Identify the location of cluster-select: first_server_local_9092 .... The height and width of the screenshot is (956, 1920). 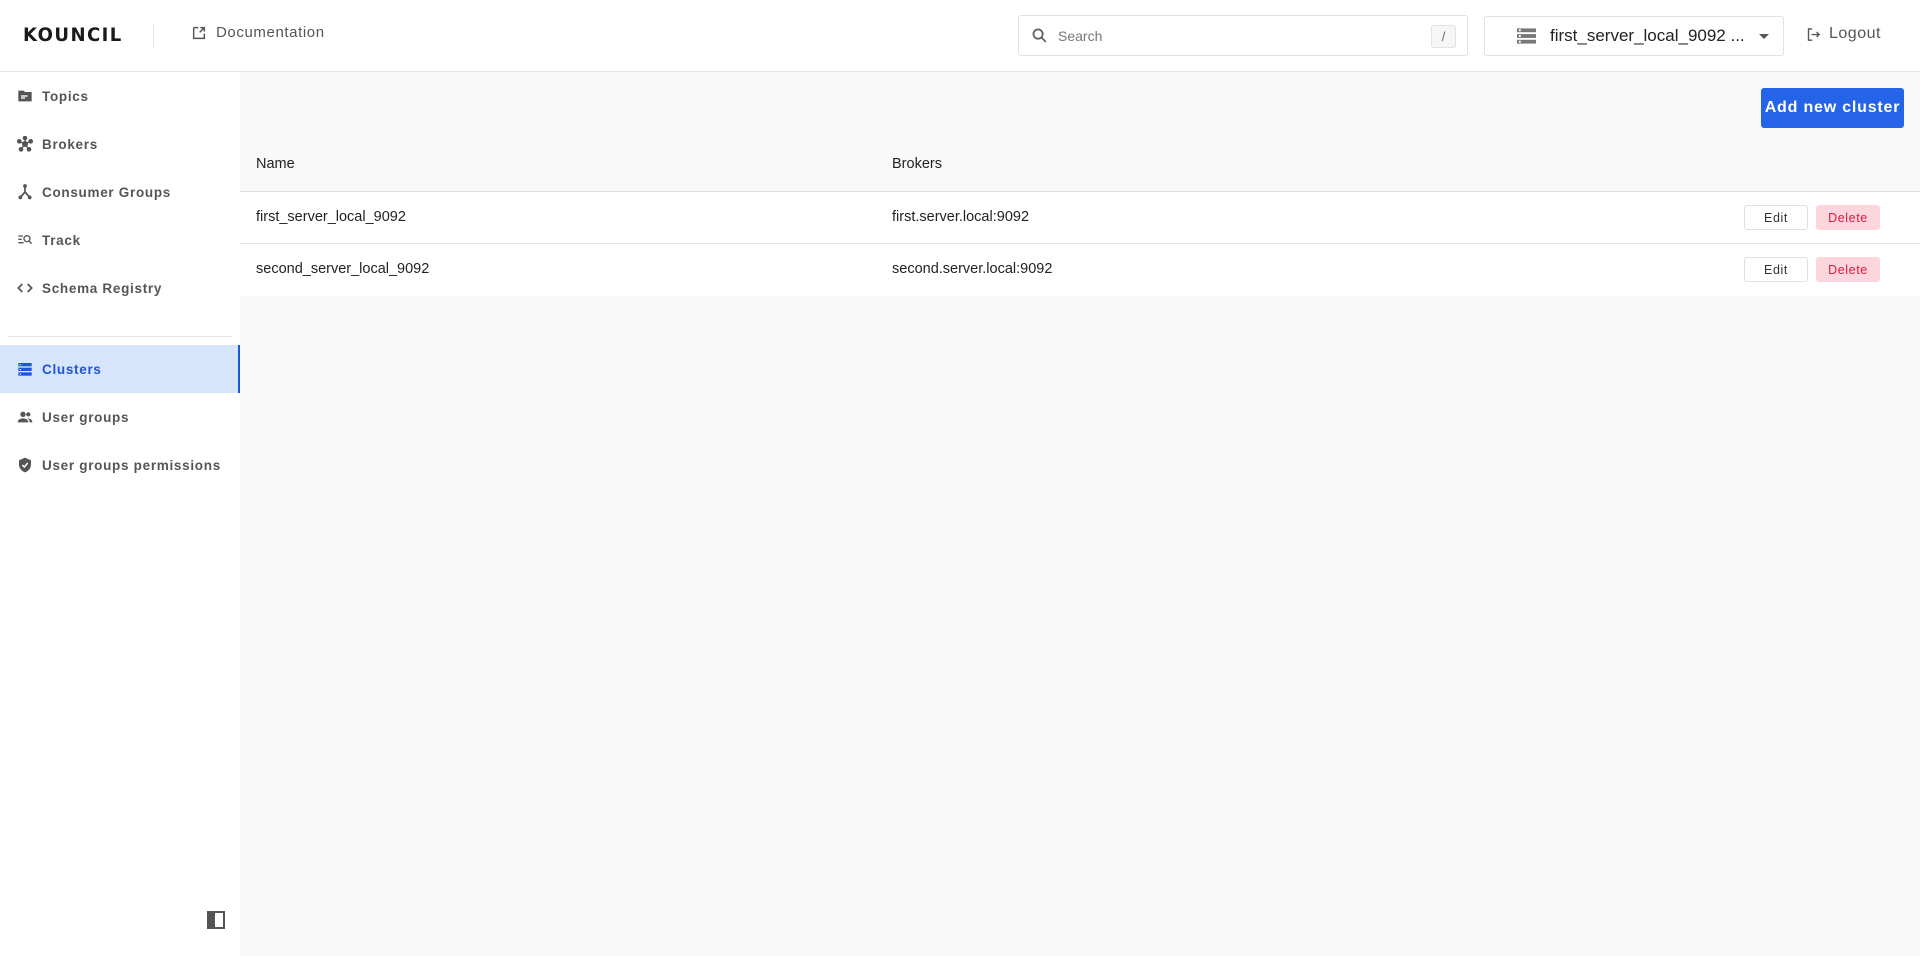
(1634, 36).